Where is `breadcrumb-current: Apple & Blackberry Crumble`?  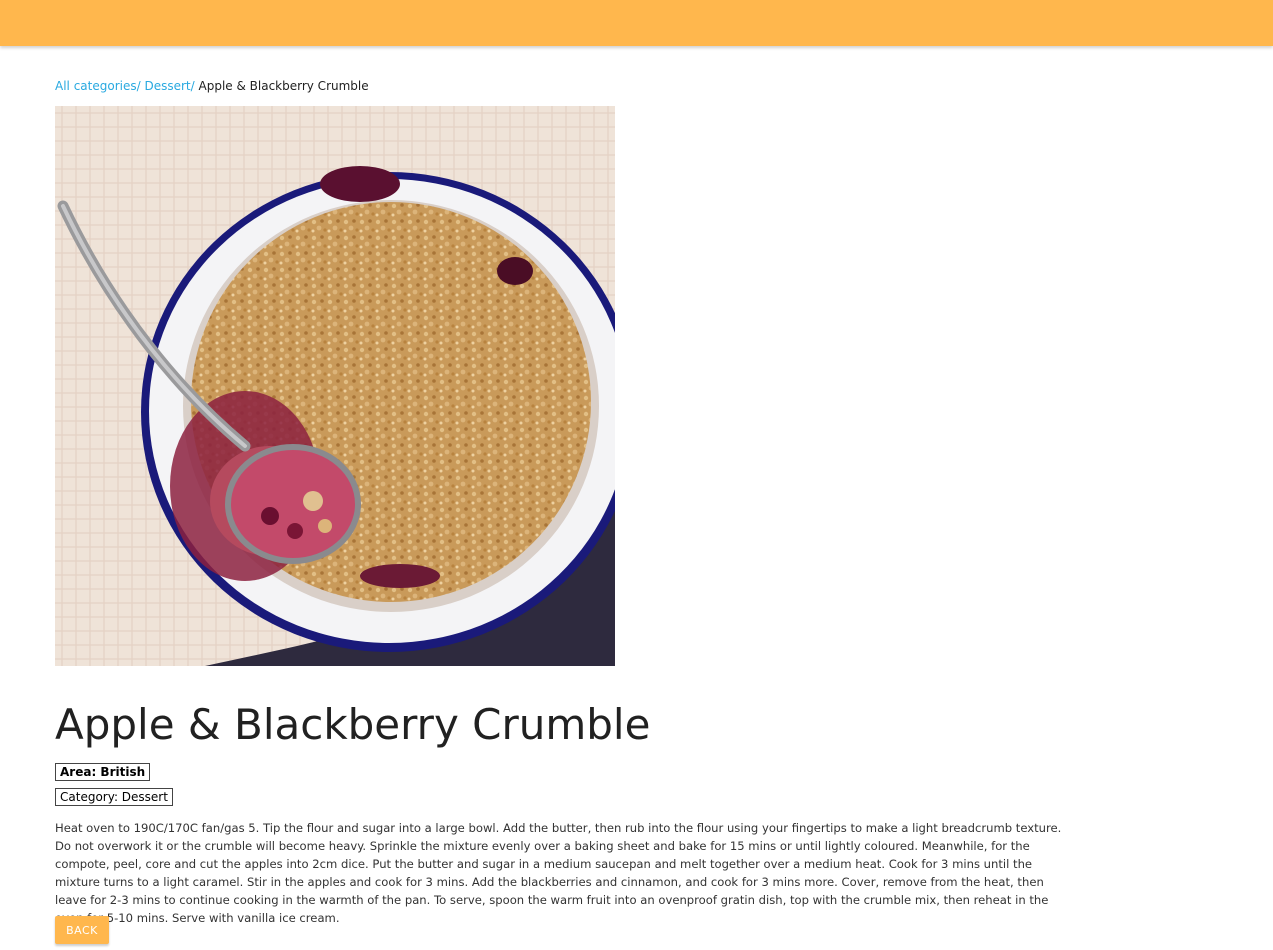
breadcrumb-current: Apple & Blackberry Crumble is located at coordinates (283, 86).